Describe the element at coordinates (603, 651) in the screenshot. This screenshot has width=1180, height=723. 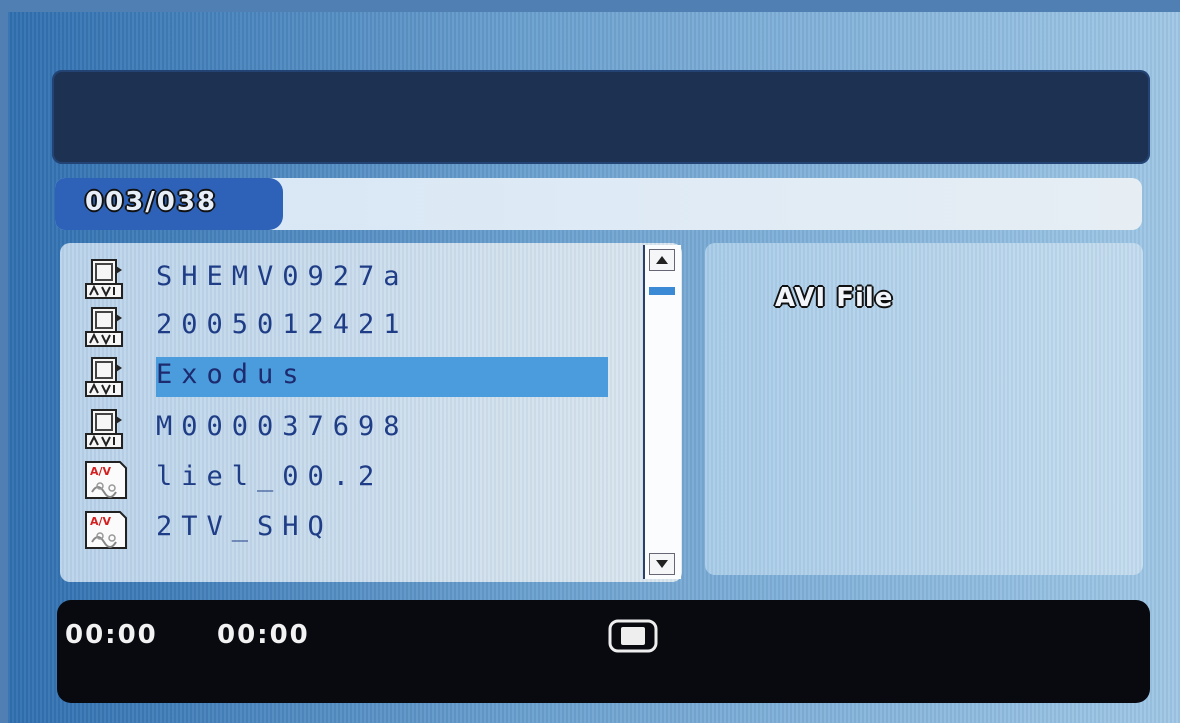
I see `status-bar: 00:00 00:00` at that location.